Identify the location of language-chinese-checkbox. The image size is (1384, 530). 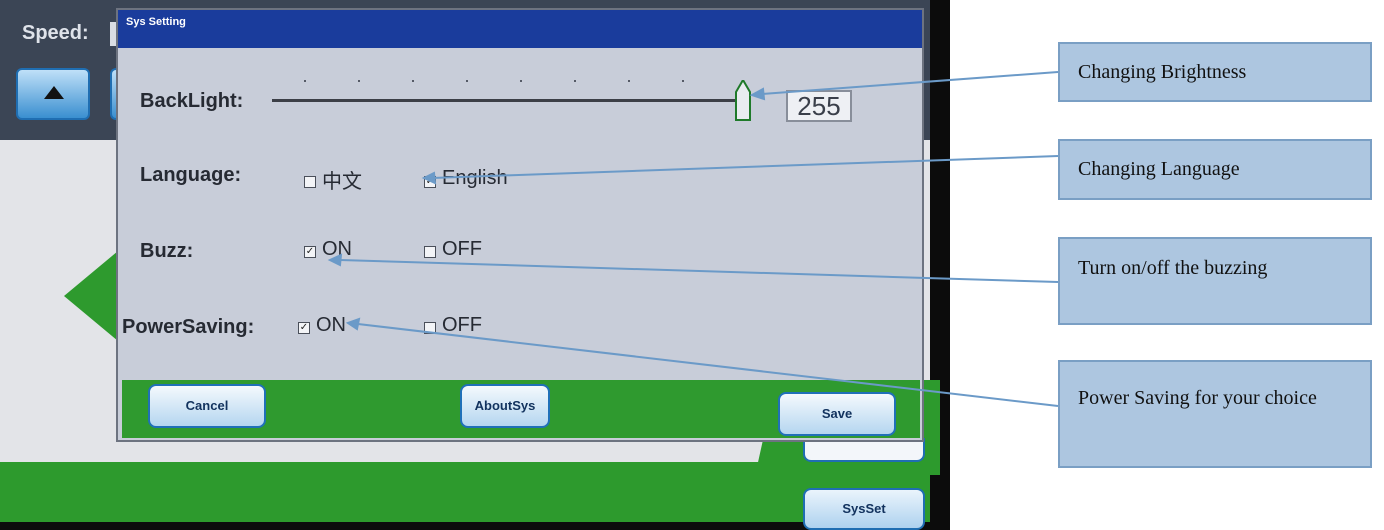
(310, 182).